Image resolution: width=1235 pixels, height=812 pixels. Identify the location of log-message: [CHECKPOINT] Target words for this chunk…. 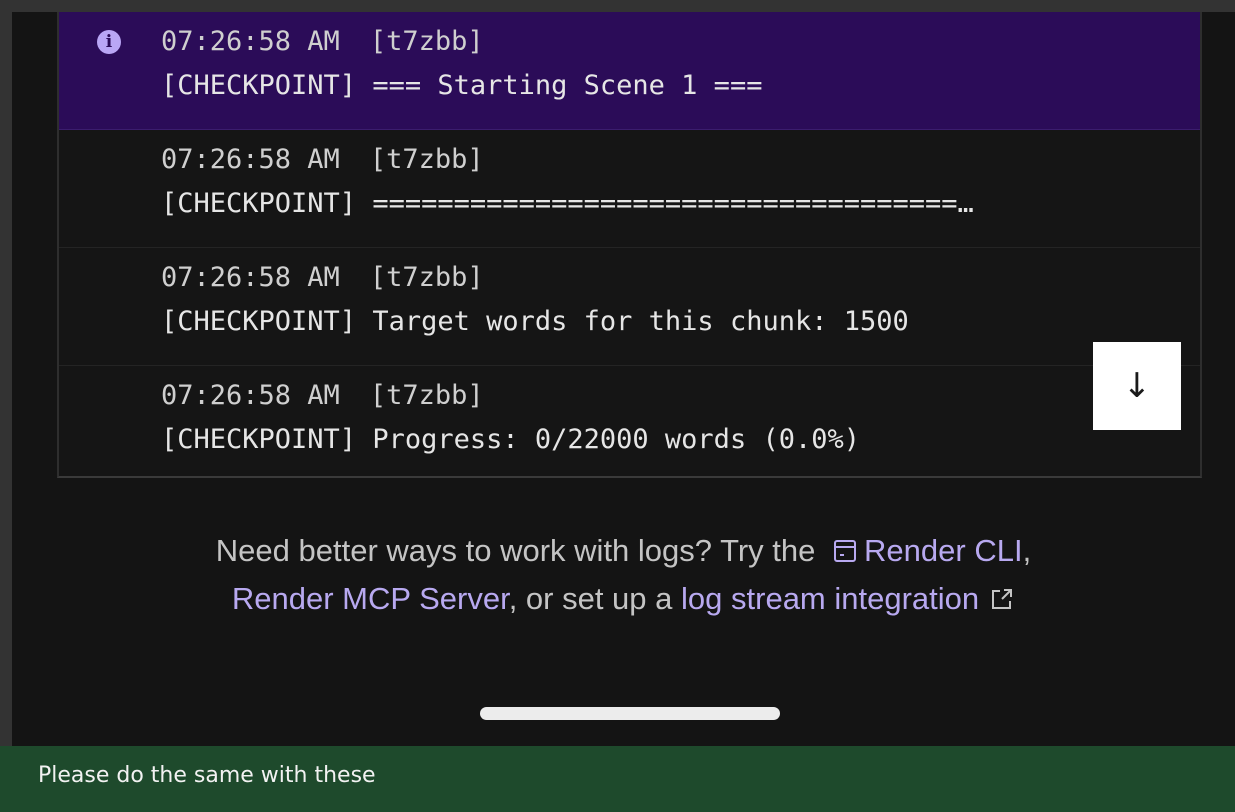
(535, 321).